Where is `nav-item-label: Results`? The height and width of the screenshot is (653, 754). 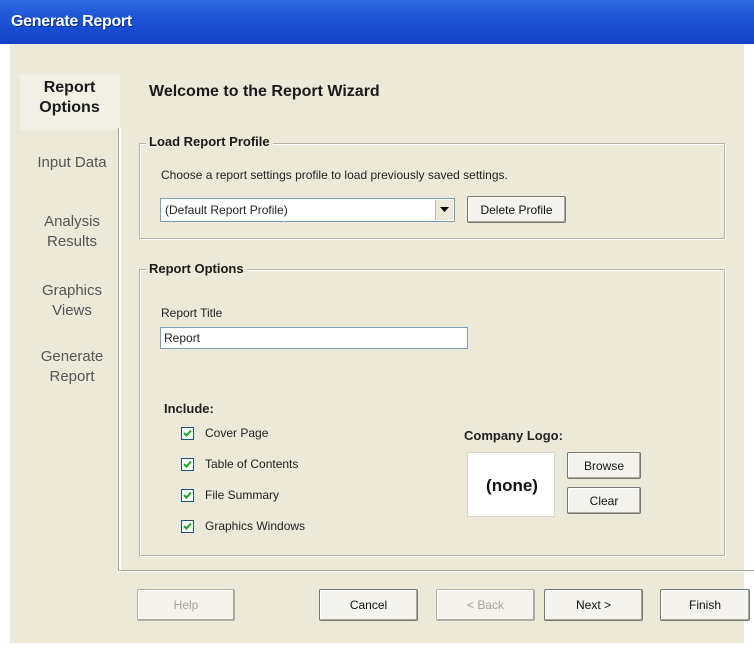 nav-item-label: Results is located at coordinates (72, 241).